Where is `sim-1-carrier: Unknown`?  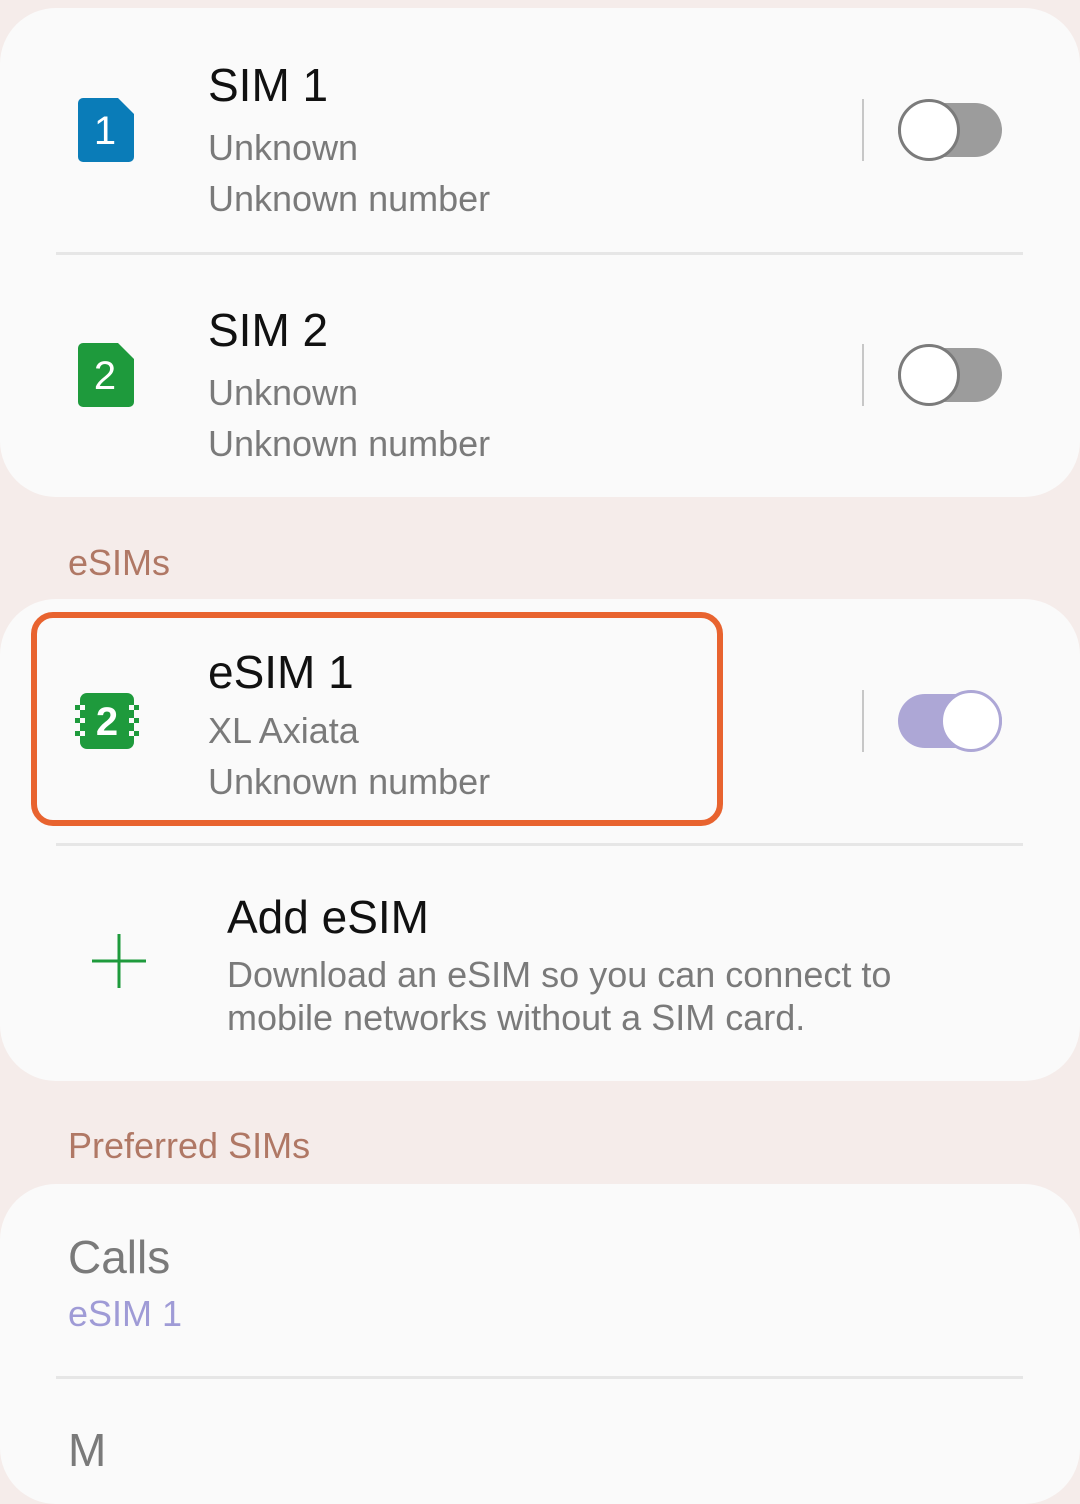 sim-1-carrier: Unknown is located at coordinates (283, 147).